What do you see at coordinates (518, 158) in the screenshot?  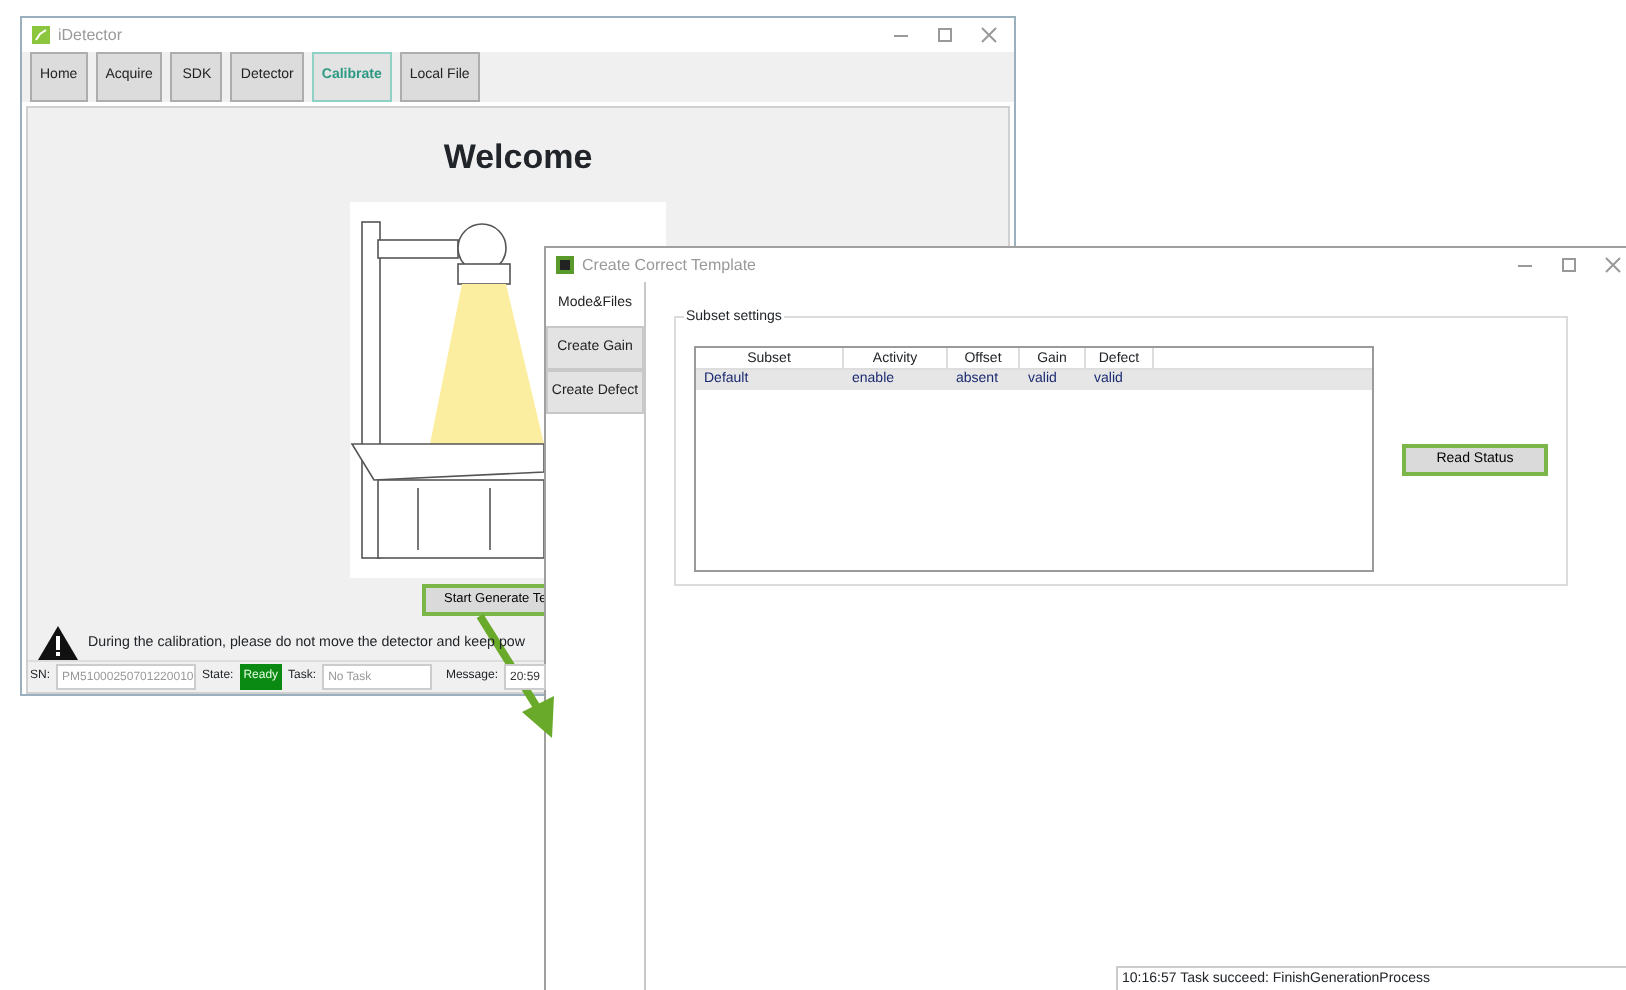 I see `welcome-heading: Welcome` at bounding box center [518, 158].